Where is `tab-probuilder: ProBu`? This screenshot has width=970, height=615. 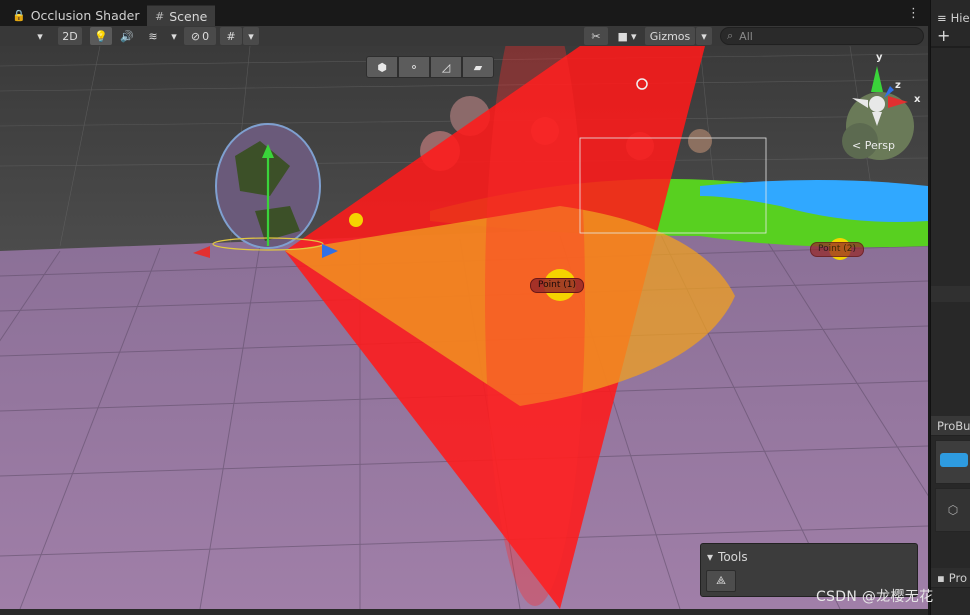
tab-probuilder: ProBu is located at coordinates (950, 426).